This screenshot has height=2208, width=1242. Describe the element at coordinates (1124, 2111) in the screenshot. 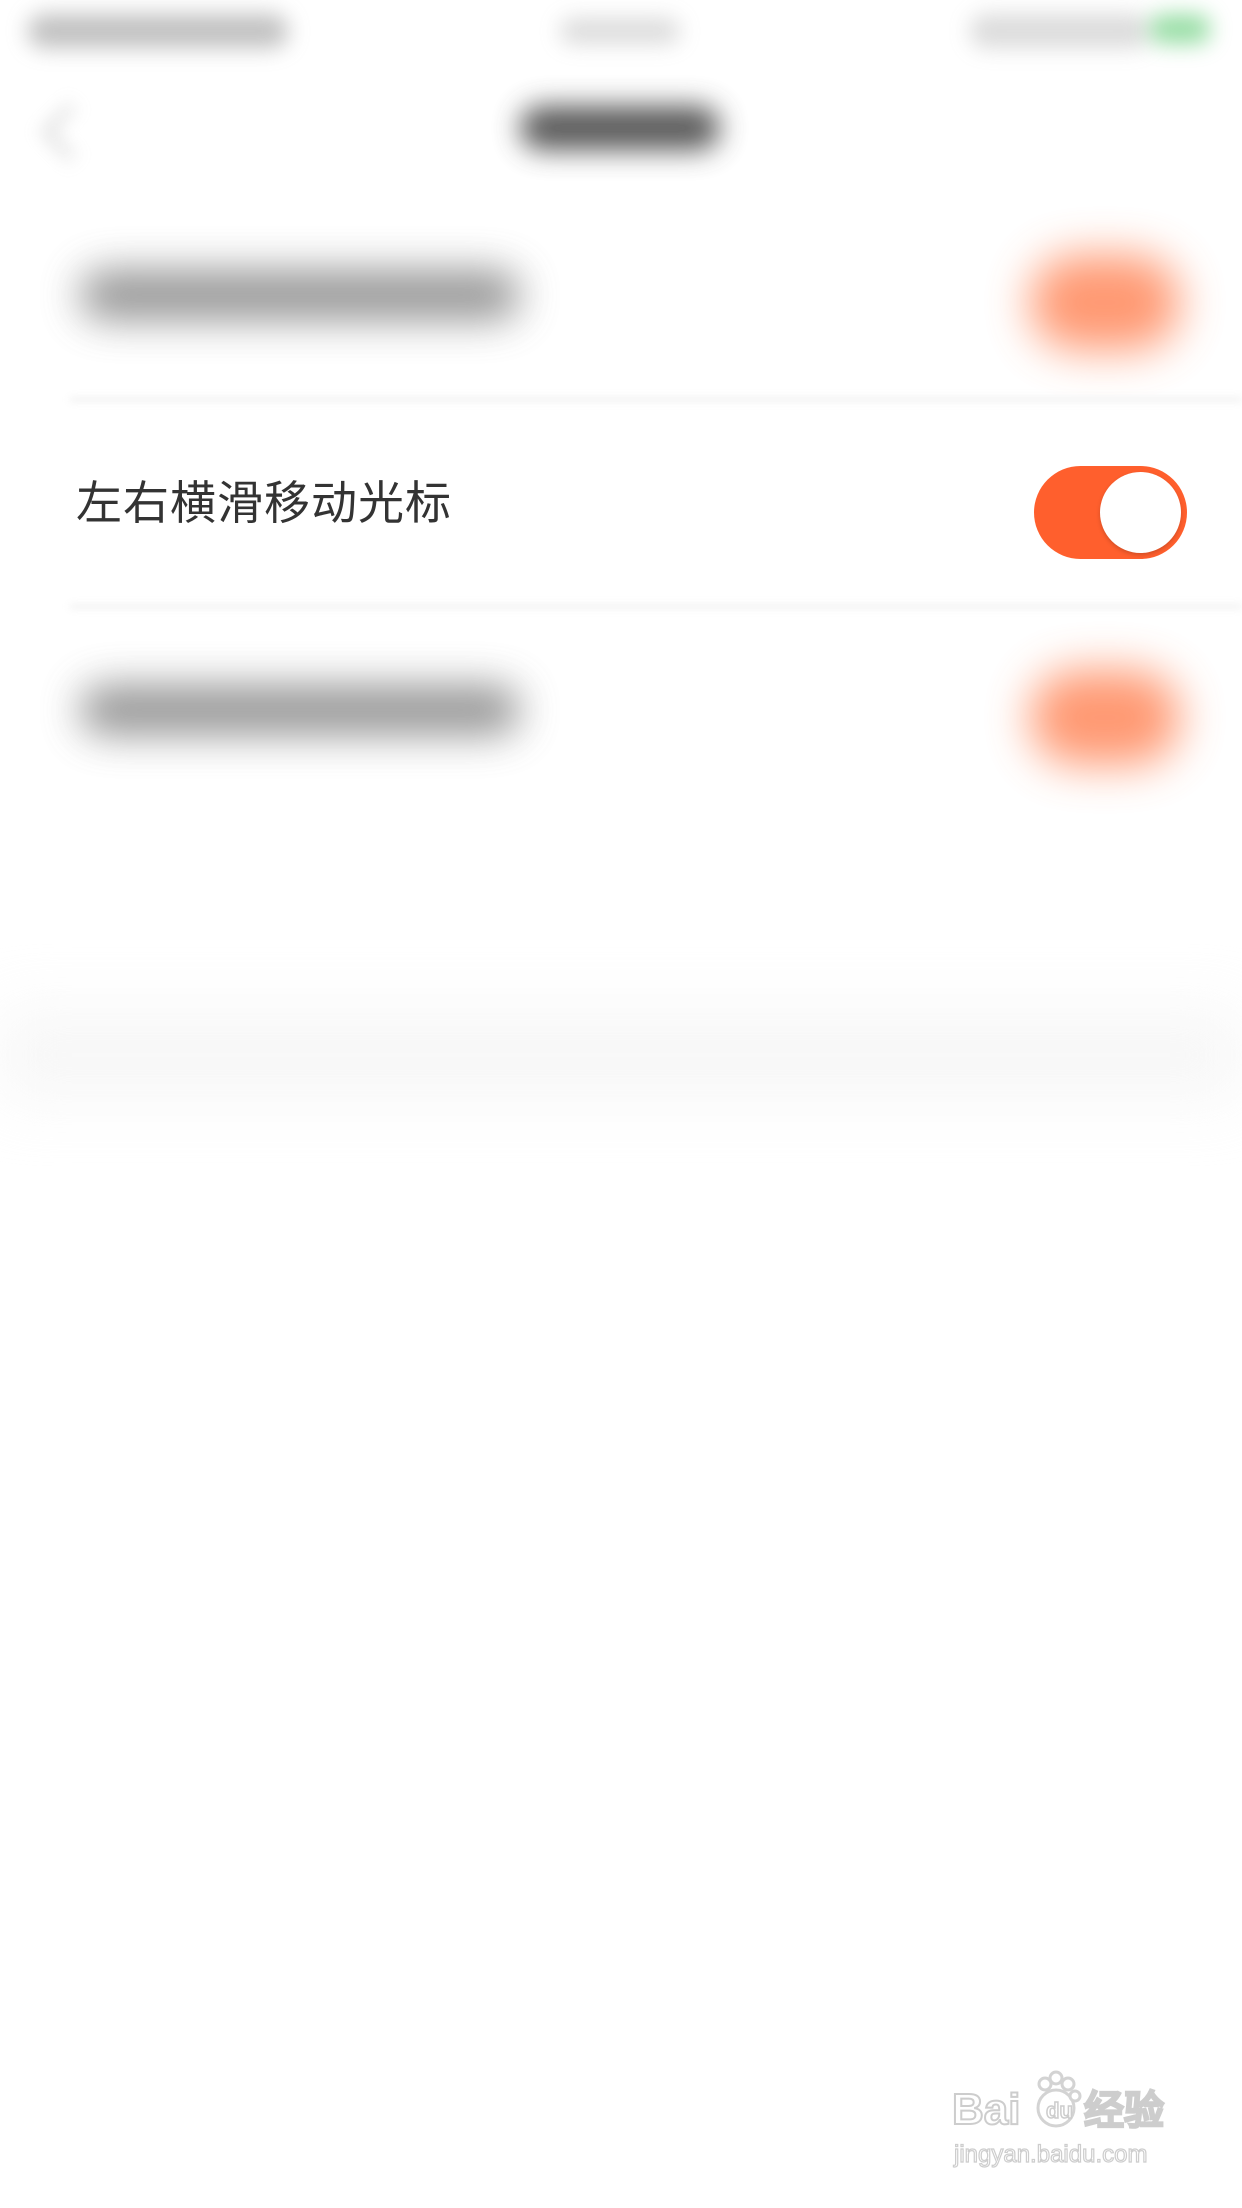

I see `svg-text: 经验` at that location.